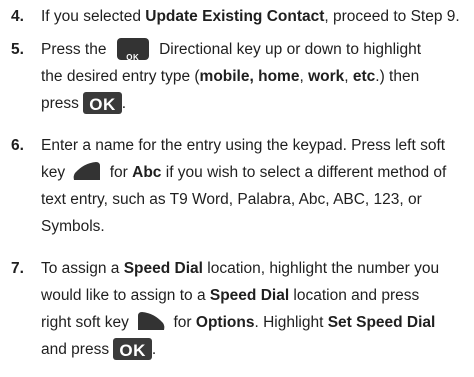 The height and width of the screenshot is (377, 474). I want to click on text-line: Symbols., so click(256, 226).